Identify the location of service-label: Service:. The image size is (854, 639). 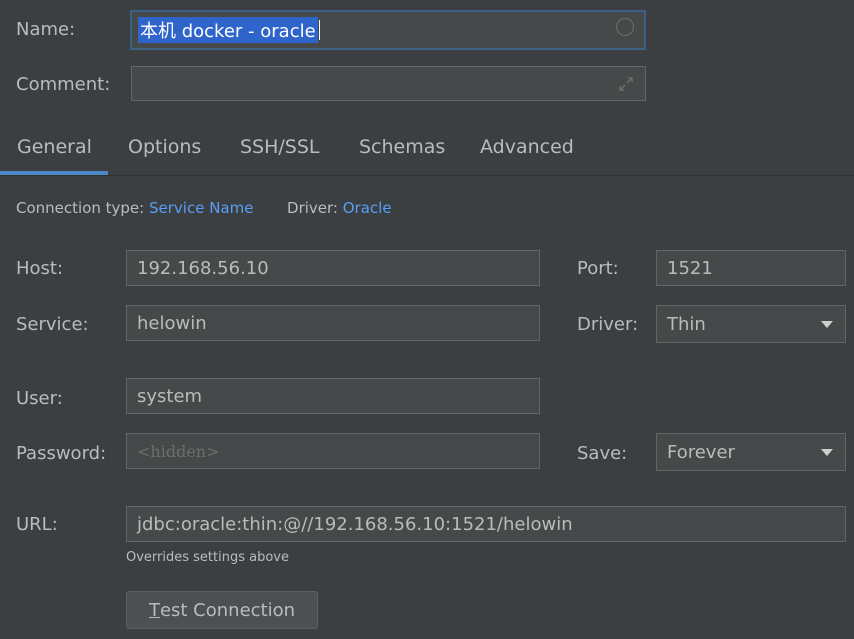
(52, 324).